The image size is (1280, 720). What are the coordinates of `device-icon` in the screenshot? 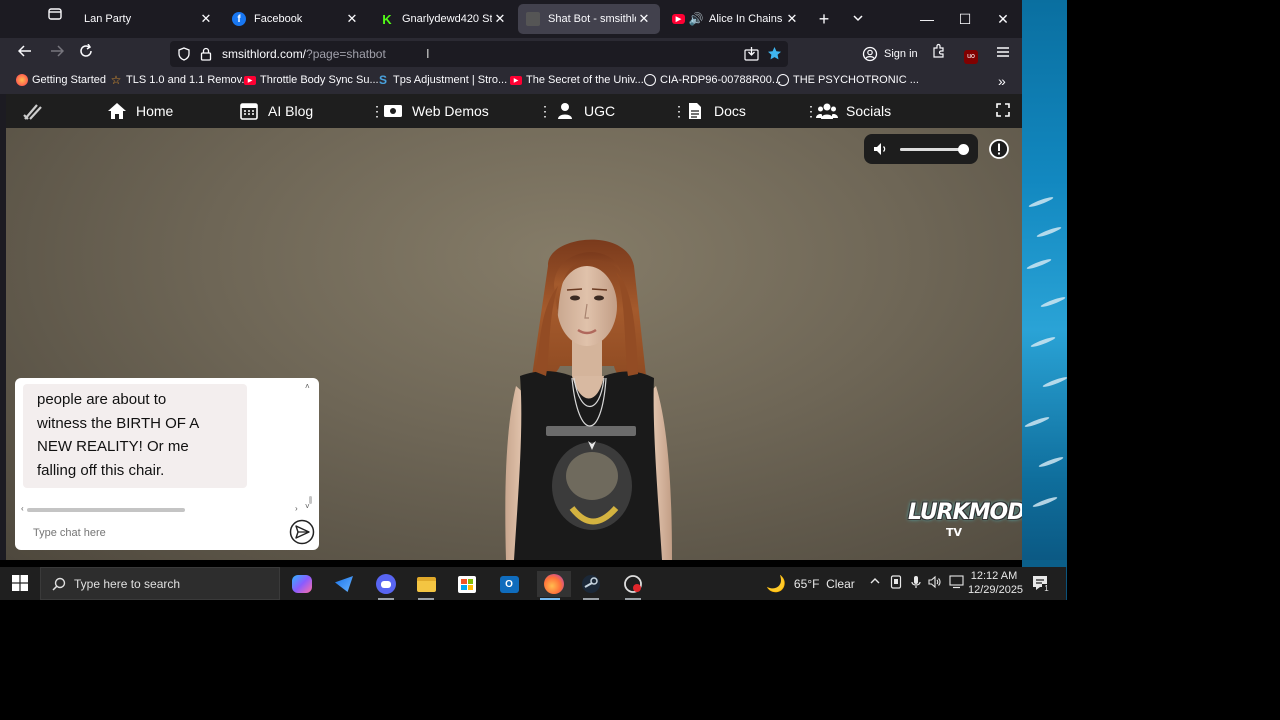 It's located at (896, 582).